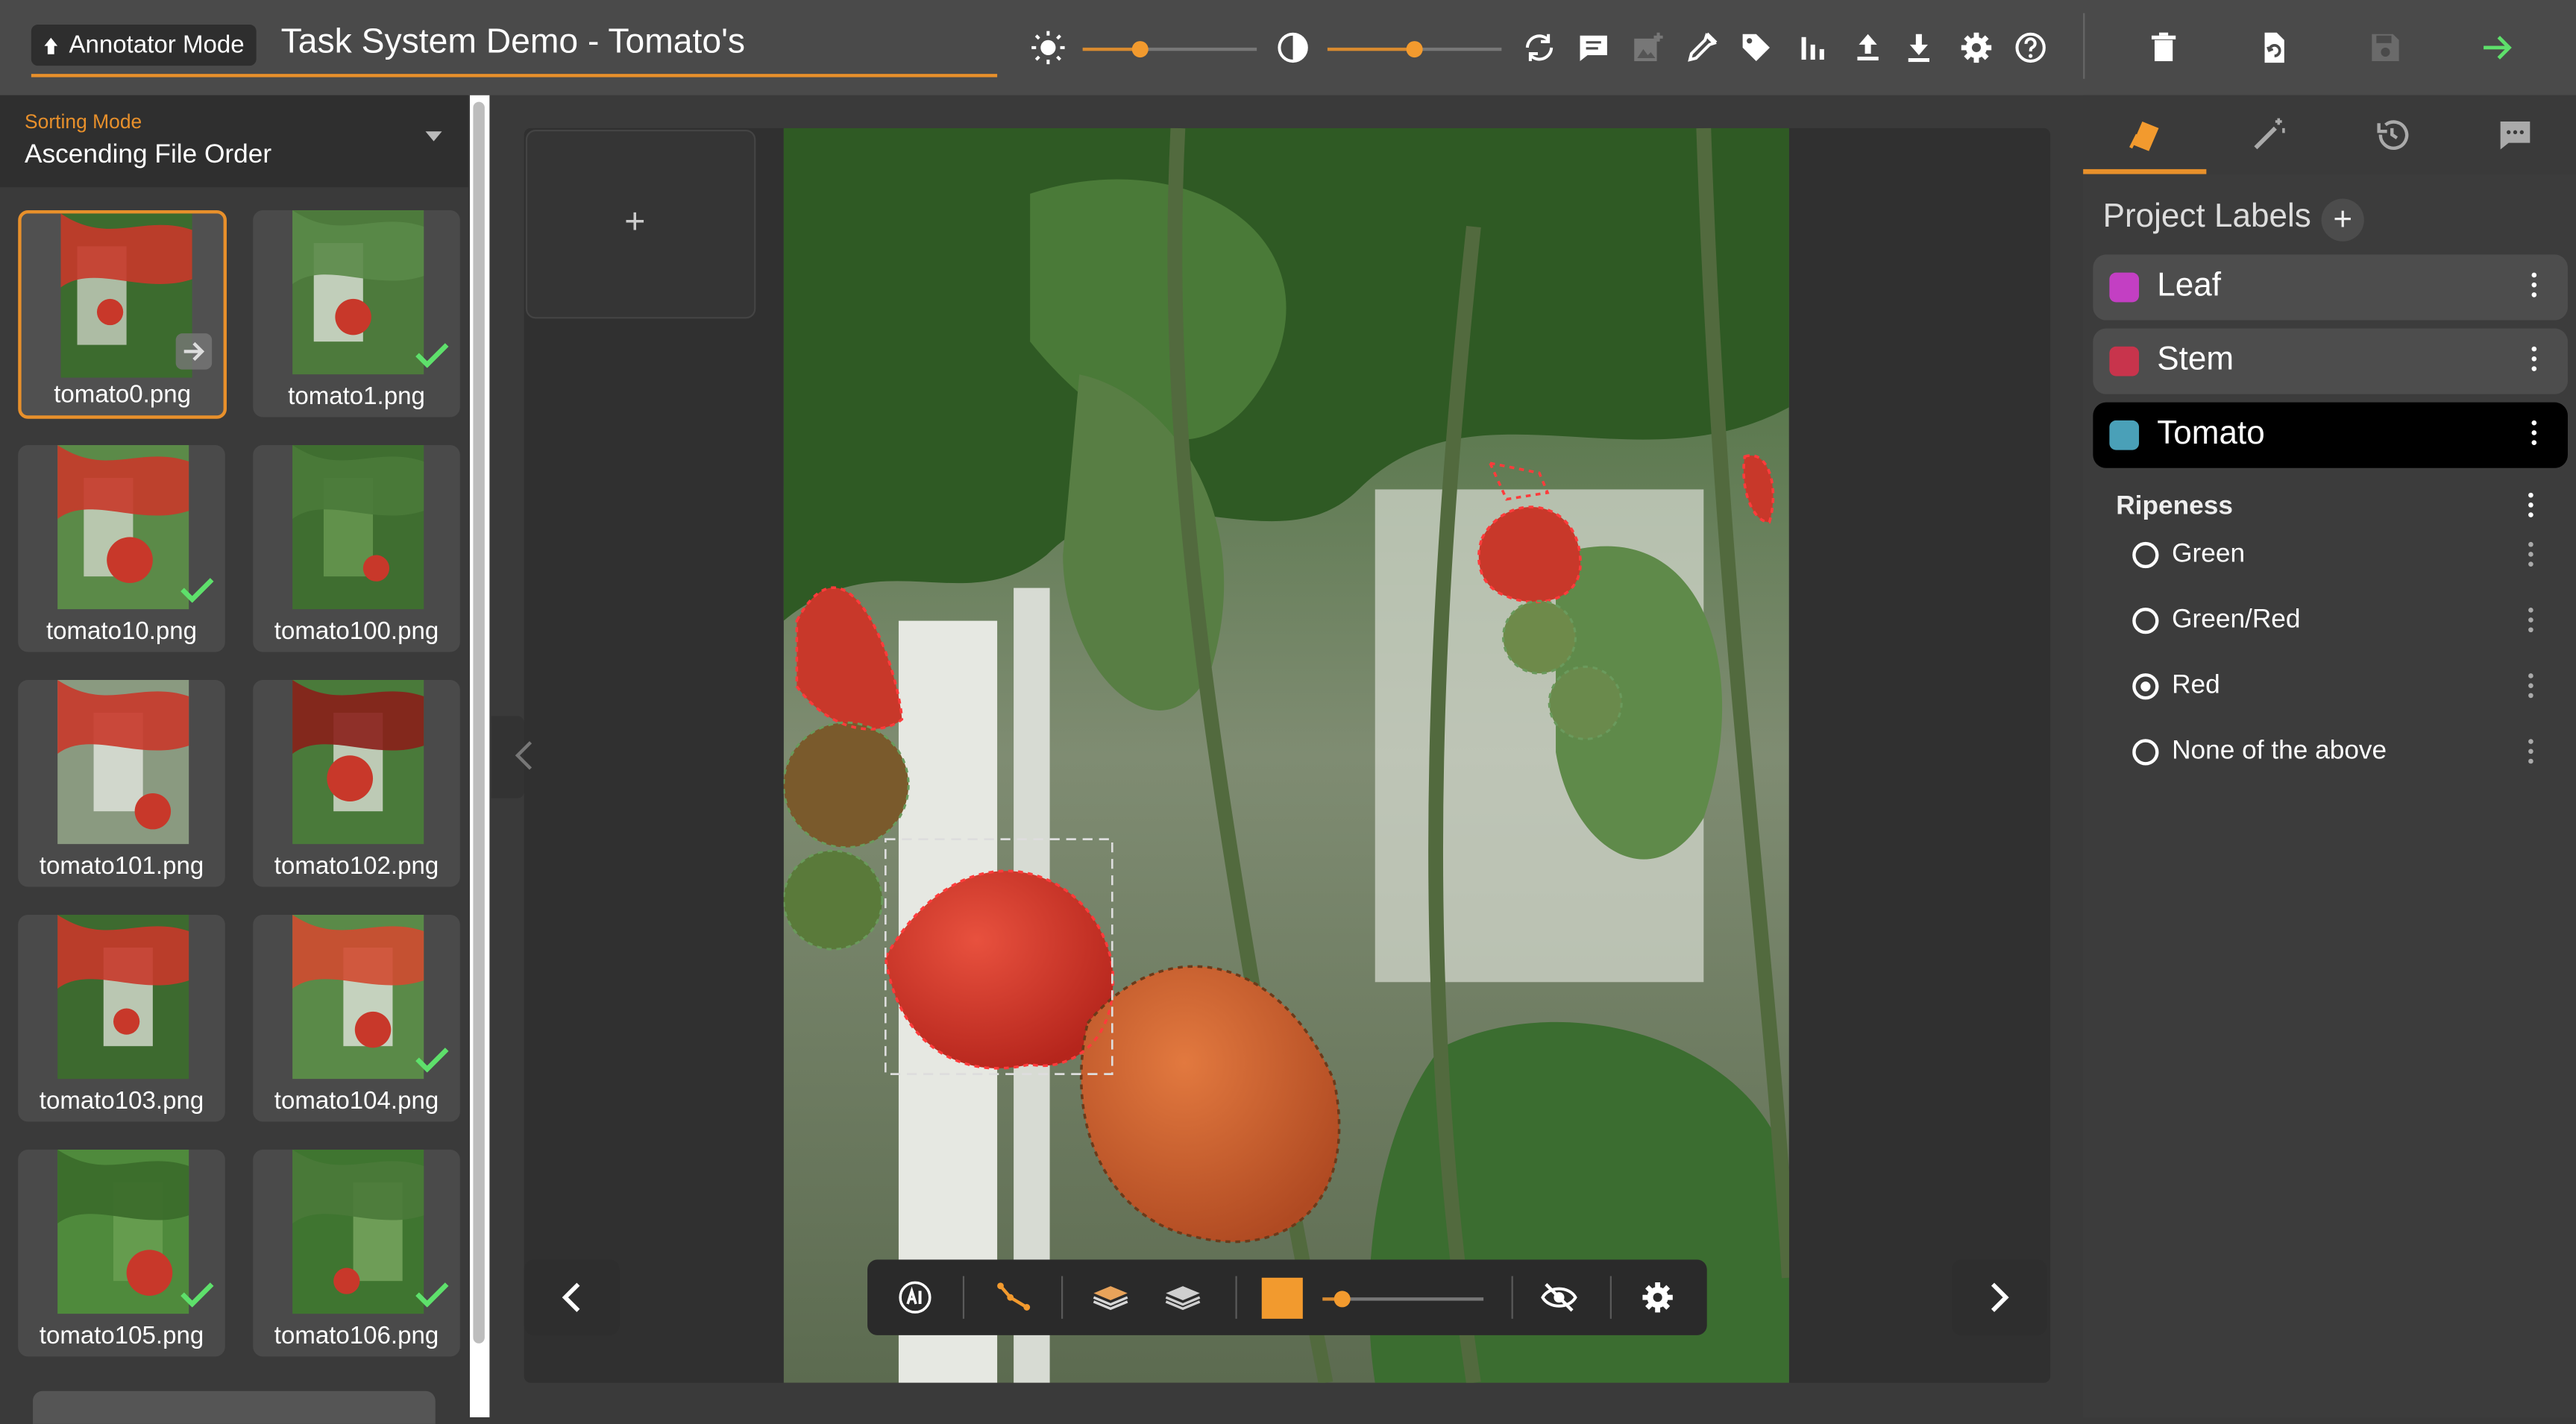 Image resolution: width=2576 pixels, height=1424 pixels. Describe the element at coordinates (2031, 47) in the screenshot. I see `help-icon` at that location.